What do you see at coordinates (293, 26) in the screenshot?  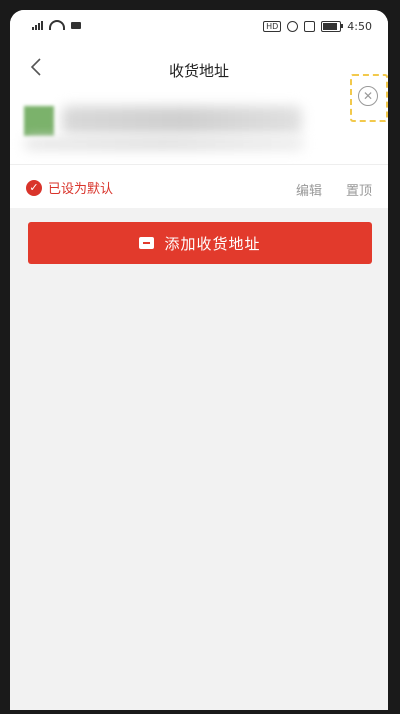 I see `alarm-icon` at bounding box center [293, 26].